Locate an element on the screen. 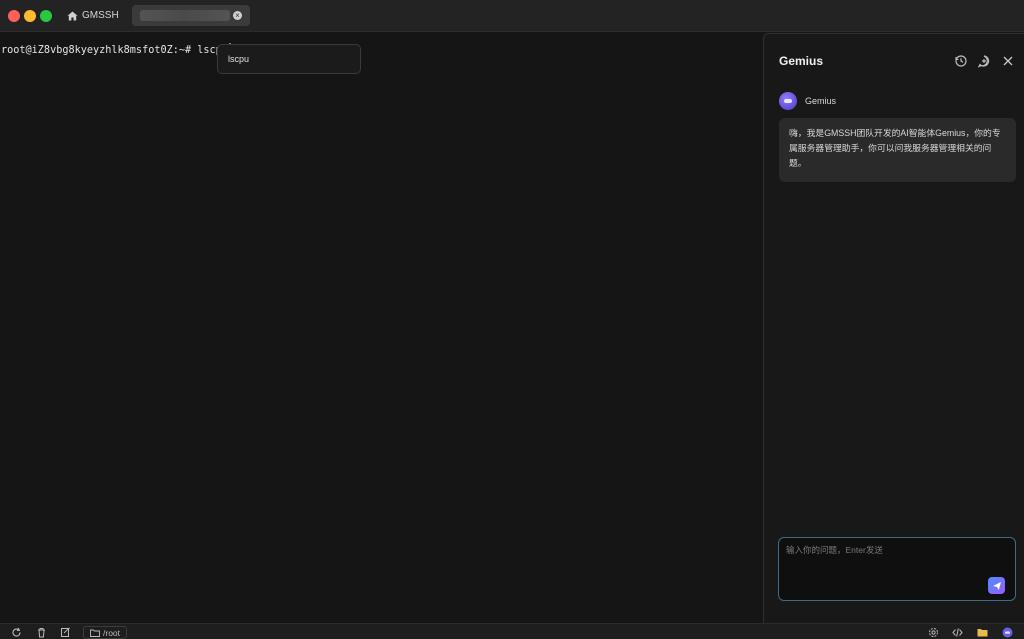 The height and width of the screenshot is (639, 1024). chat-input is located at coordinates (897, 569).